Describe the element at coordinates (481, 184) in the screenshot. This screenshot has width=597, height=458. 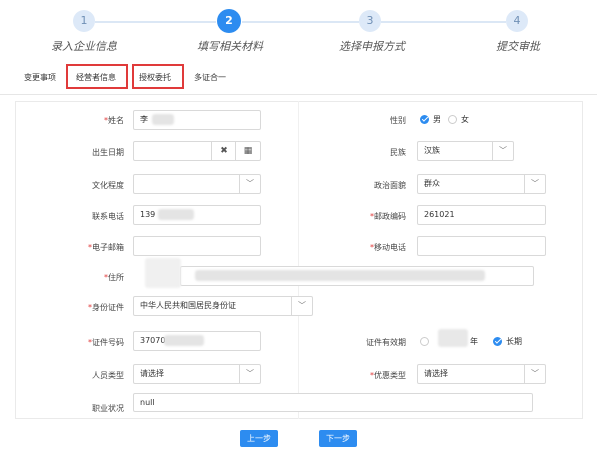
I see `political-status-select: 群众 ﹀` at that location.